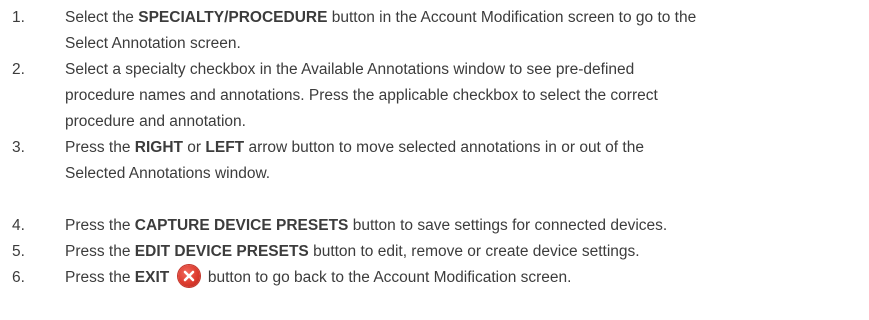 The image size is (869, 320). What do you see at coordinates (171, 277) in the screenshot?
I see `body-text` at bounding box center [171, 277].